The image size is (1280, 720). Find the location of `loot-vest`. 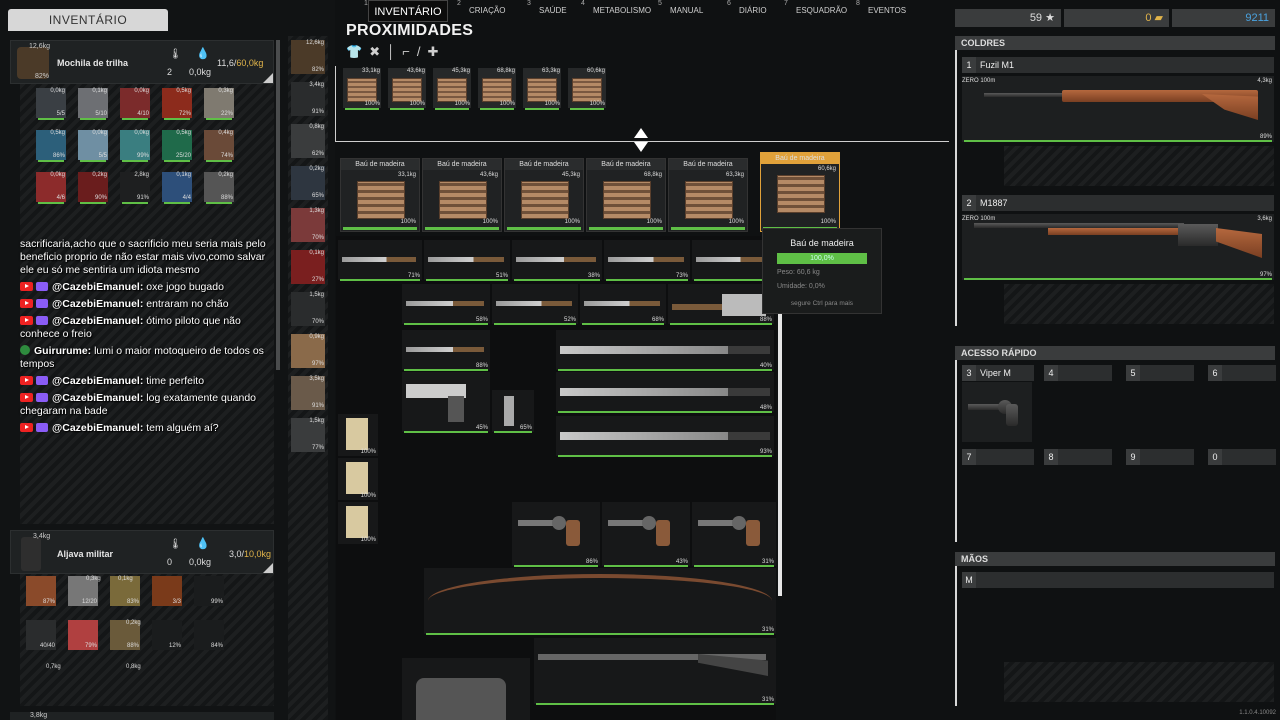

loot-vest is located at coordinates (466, 689).